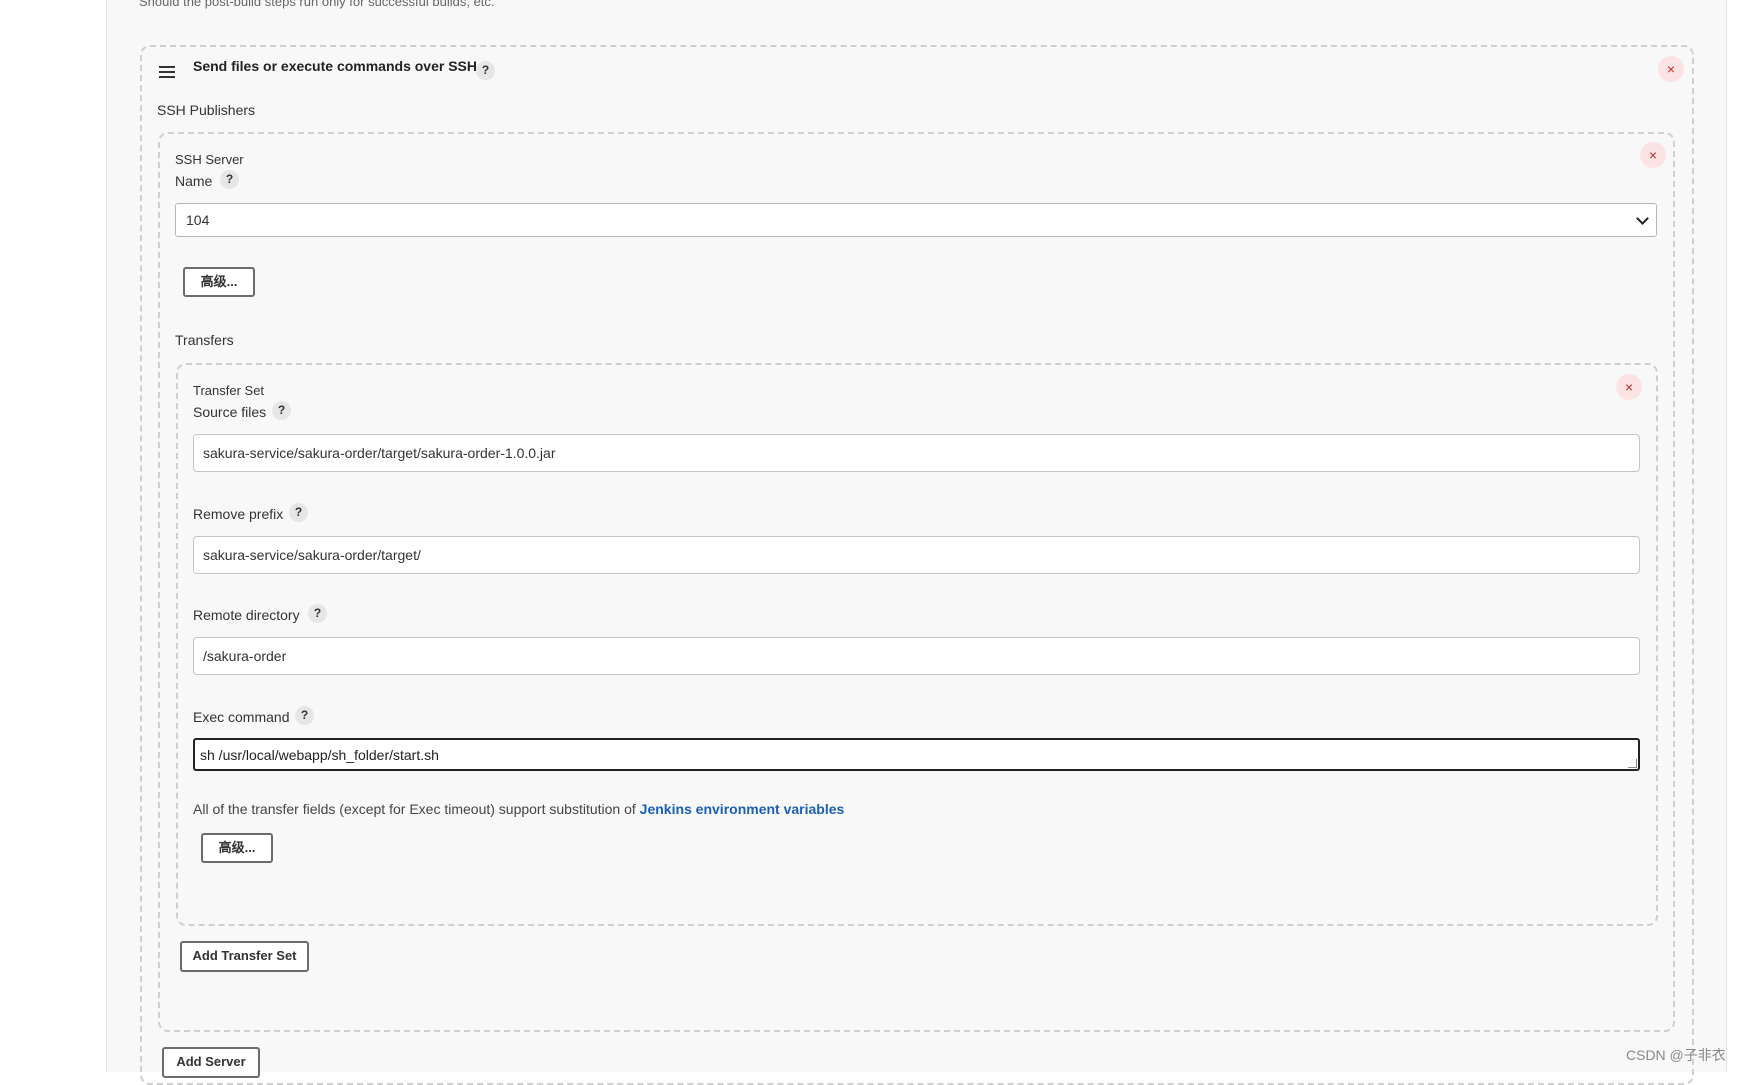 This screenshot has height=1085, width=1745. I want to click on watermark: CSDN @子非衣, so click(1676, 1055).